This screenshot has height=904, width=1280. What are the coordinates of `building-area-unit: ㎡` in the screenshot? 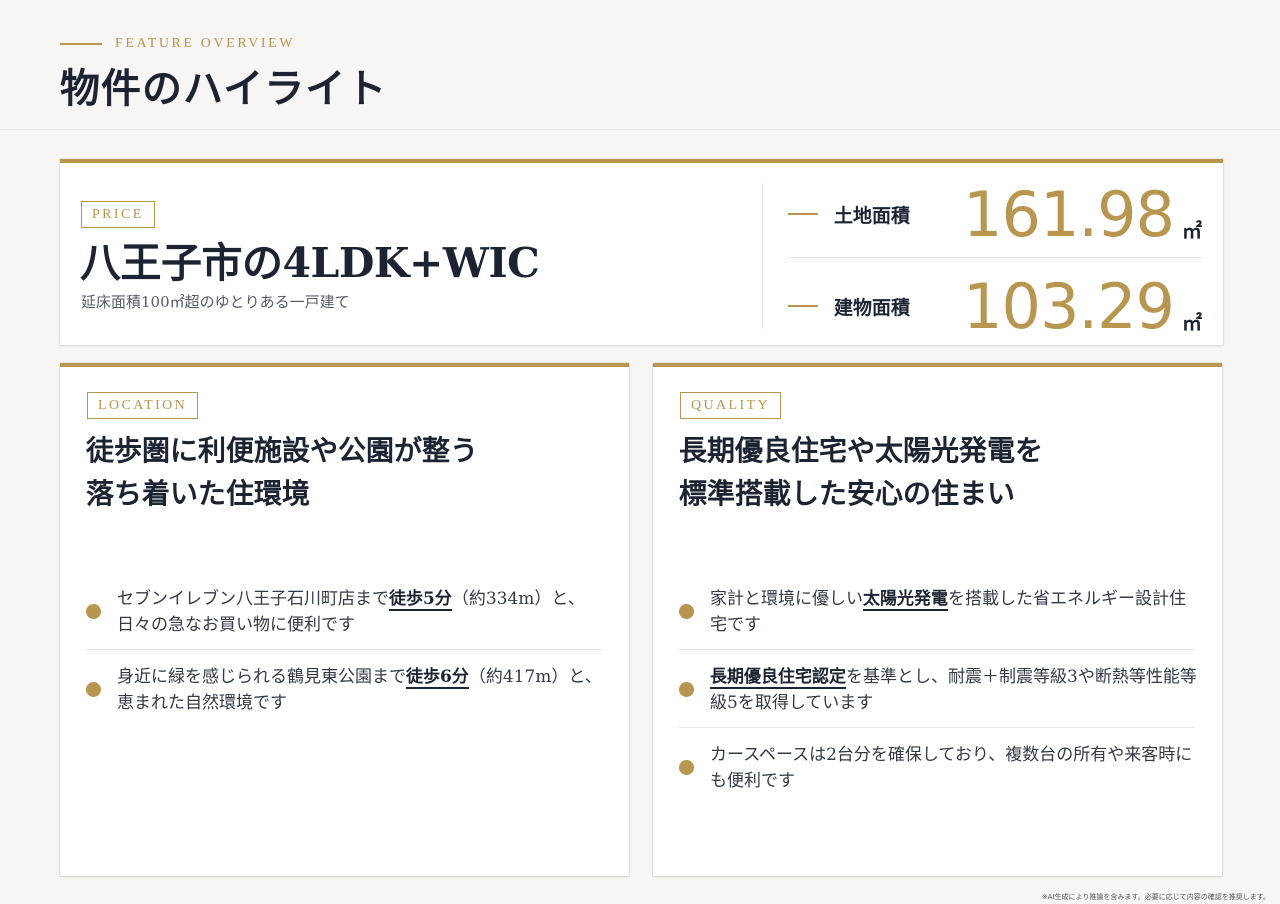 It's located at (1192, 323).